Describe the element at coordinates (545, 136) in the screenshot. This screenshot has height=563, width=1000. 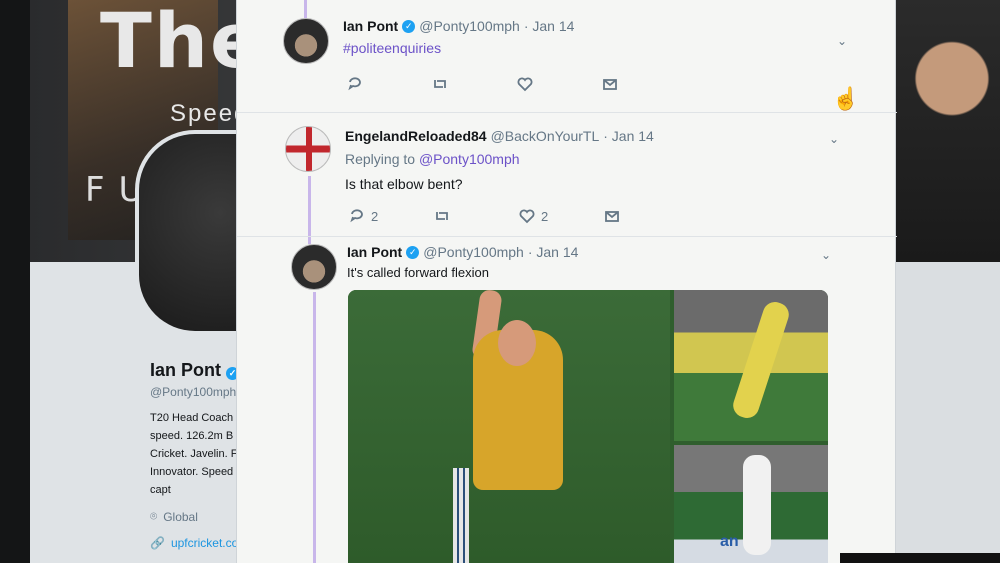
I see `tweet-author-handle: @BackOnYourTL` at that location.